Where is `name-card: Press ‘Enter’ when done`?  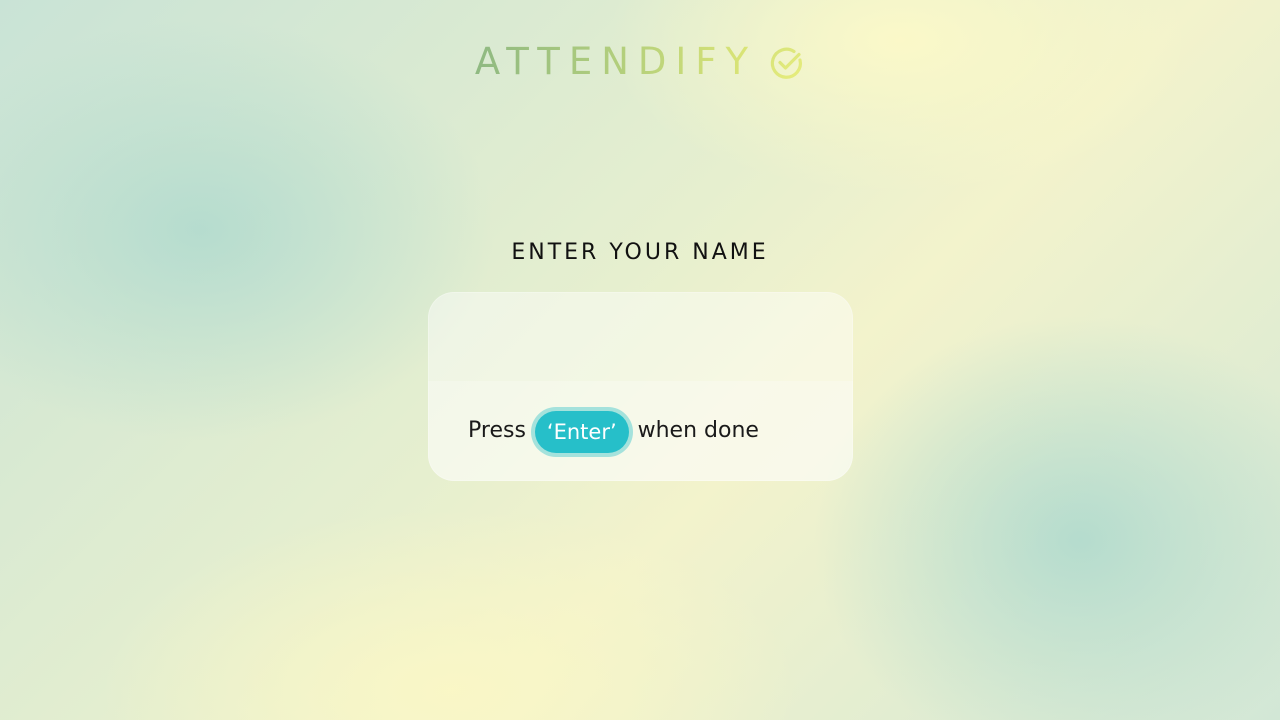
name-card: Press ‘Enter’ when done is located at coordinates (640, 386).